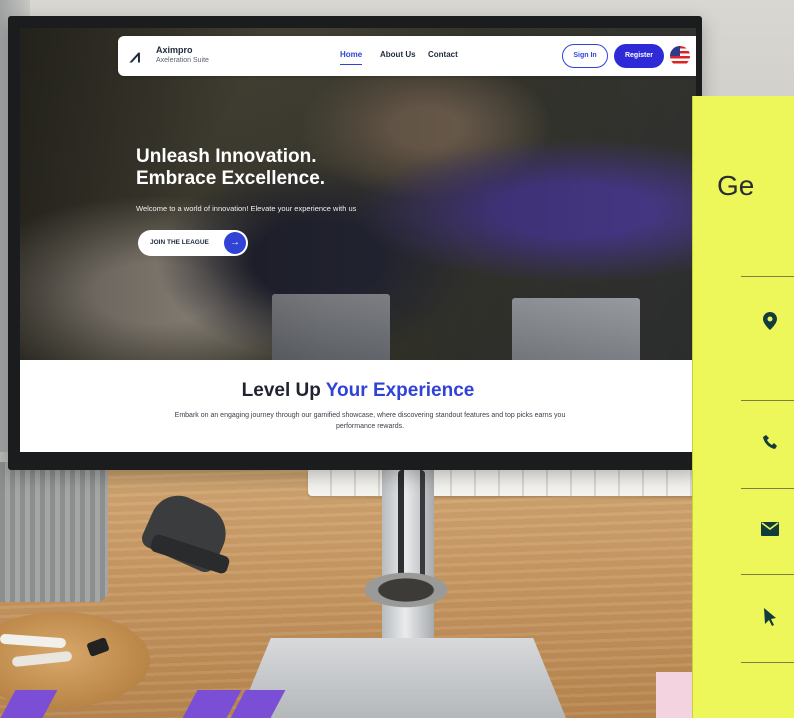  Describe the element at coordinates (182, 60) in the screenshot. I see `logo-tagline: Axeleration Suite` at that location.